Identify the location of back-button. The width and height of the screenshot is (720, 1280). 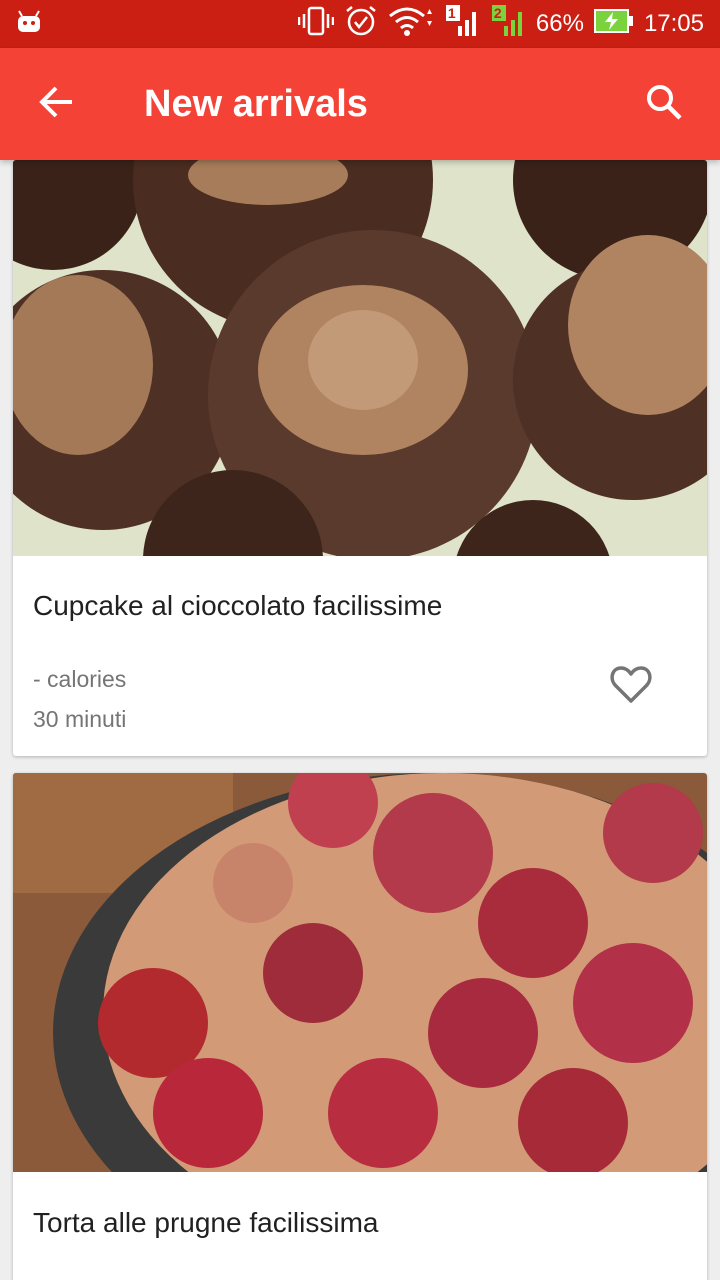
(56, 104).